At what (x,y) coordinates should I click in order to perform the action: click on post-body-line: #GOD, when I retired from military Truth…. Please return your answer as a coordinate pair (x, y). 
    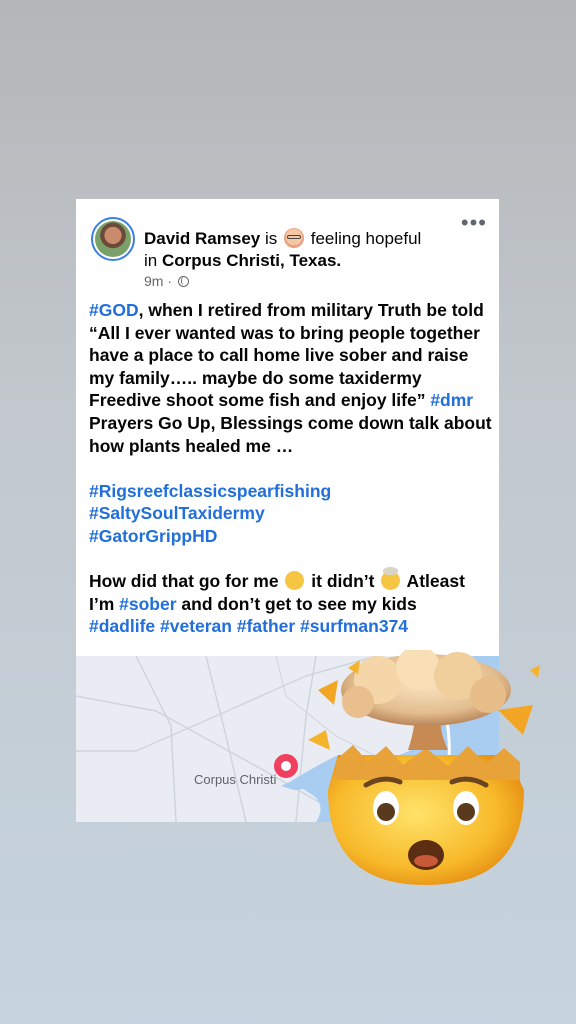
    Looking at the image, I should click on (290, 310).